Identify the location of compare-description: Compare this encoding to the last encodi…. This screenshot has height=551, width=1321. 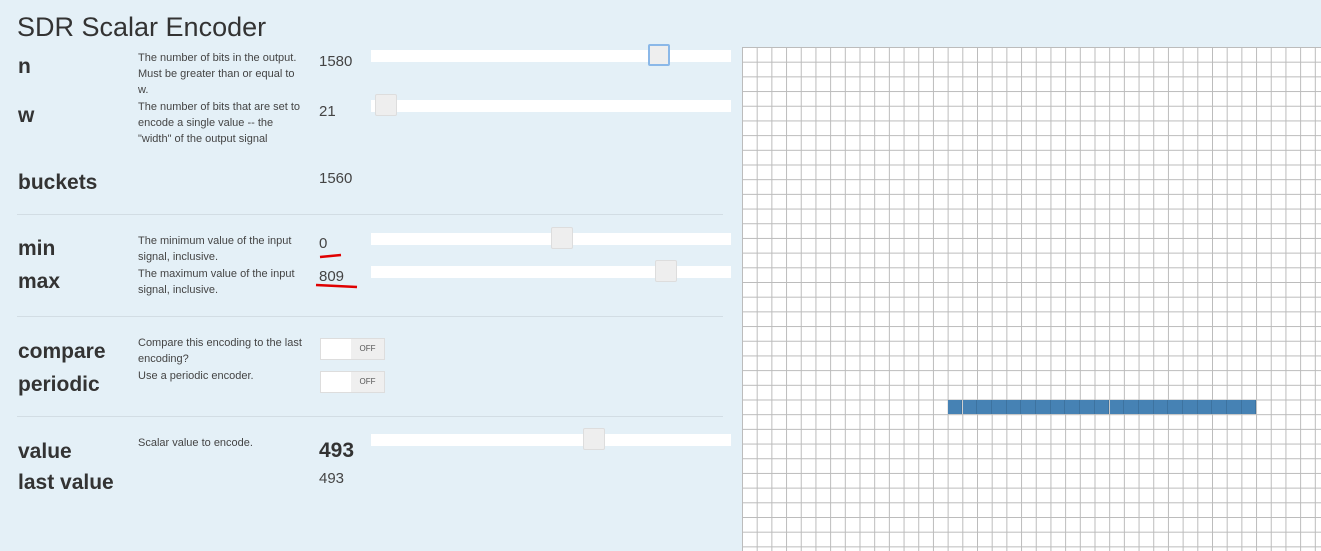
(220, 351).